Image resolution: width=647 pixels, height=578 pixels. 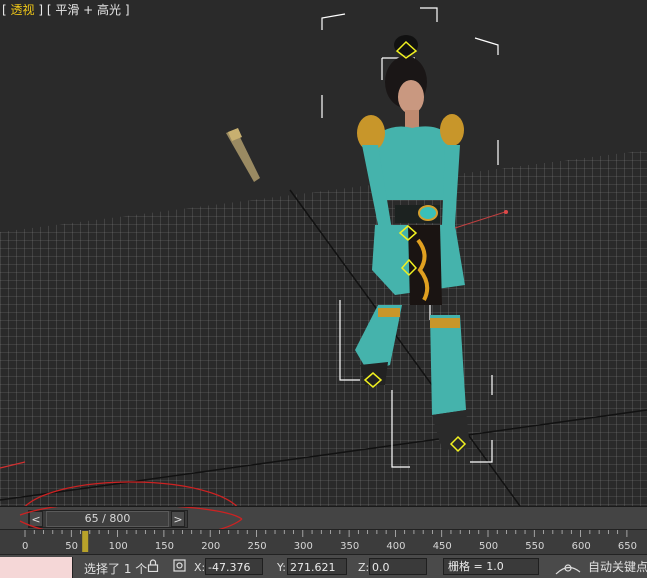 What do you see at coordinates (396, 546) in the screenshot?
I see `tick-label-400: 400` at bounding box center [396, 546].